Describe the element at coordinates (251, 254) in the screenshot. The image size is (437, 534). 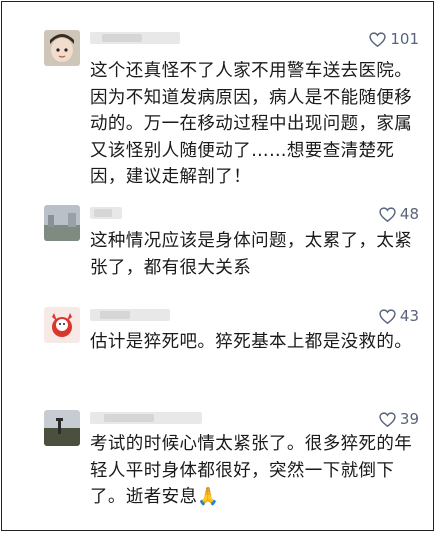
I see `comment-text: 这种情况应该是身体问题，太累了，太紧张了，都有很大关系` at that location.